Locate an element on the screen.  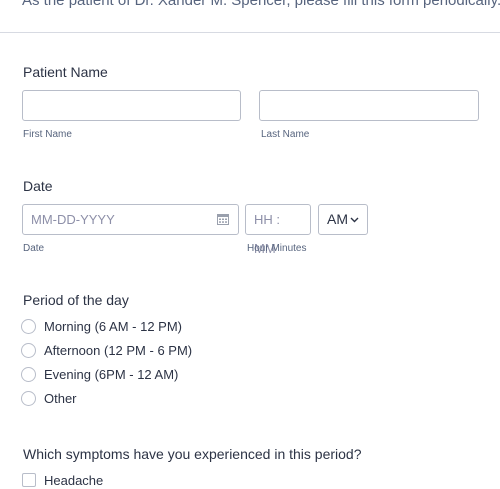
chevron-down-icon is located at coordinates (354, 220).